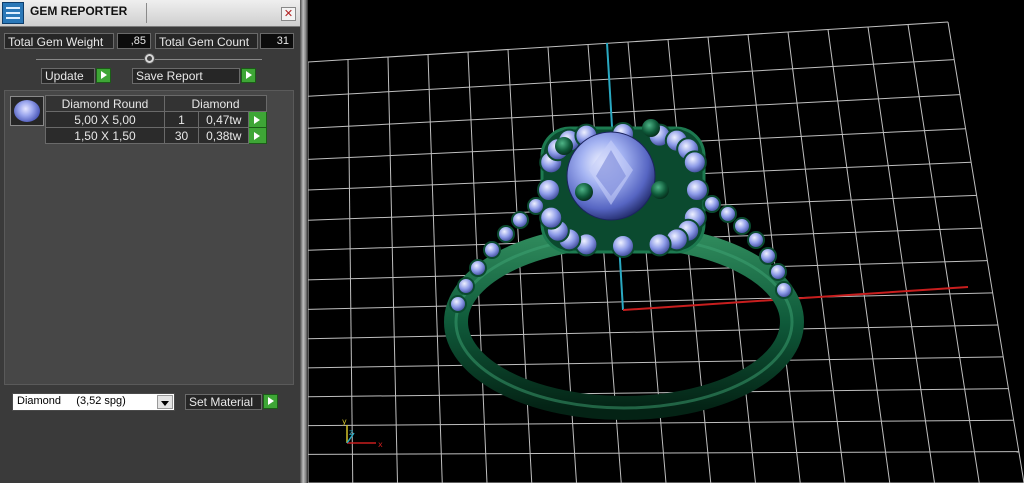  Describe the element at coordinates (105, 103) in the screenshot. I see `table-header-cut: Diamond Round` at that location.